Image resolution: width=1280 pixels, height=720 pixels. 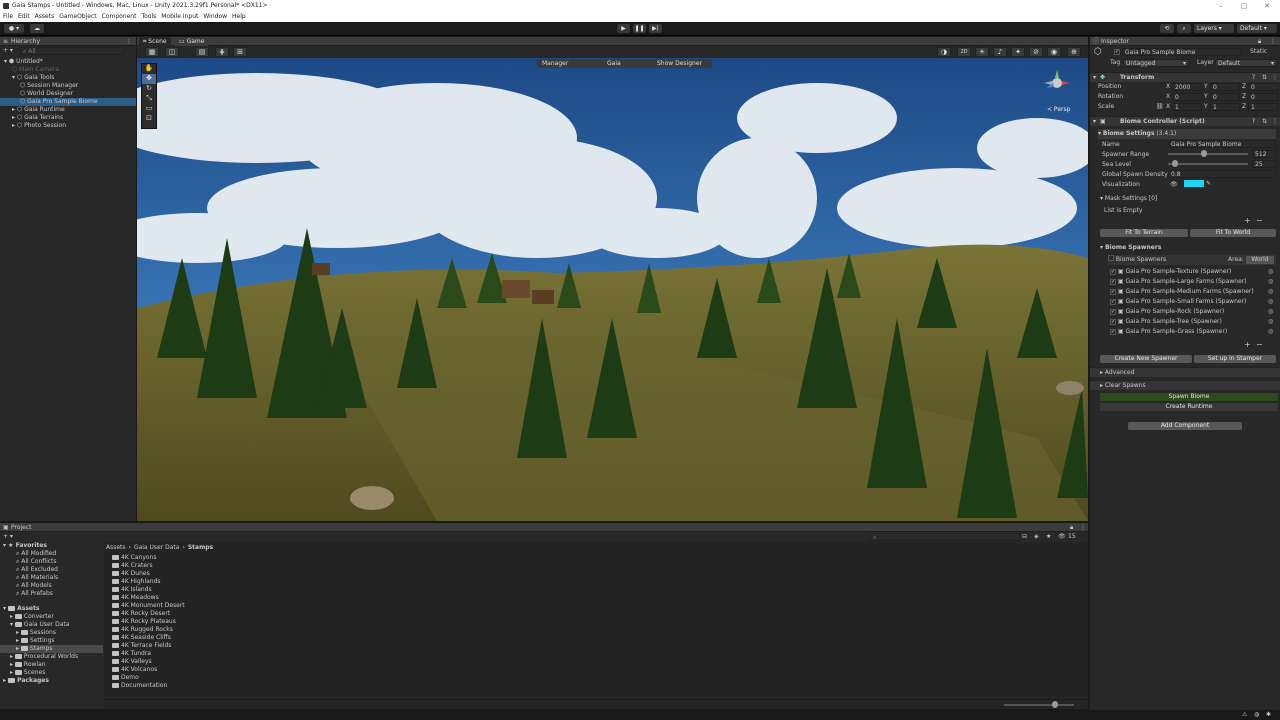 I want to click on spawner-range-slider, so click(x=1208, y=154).